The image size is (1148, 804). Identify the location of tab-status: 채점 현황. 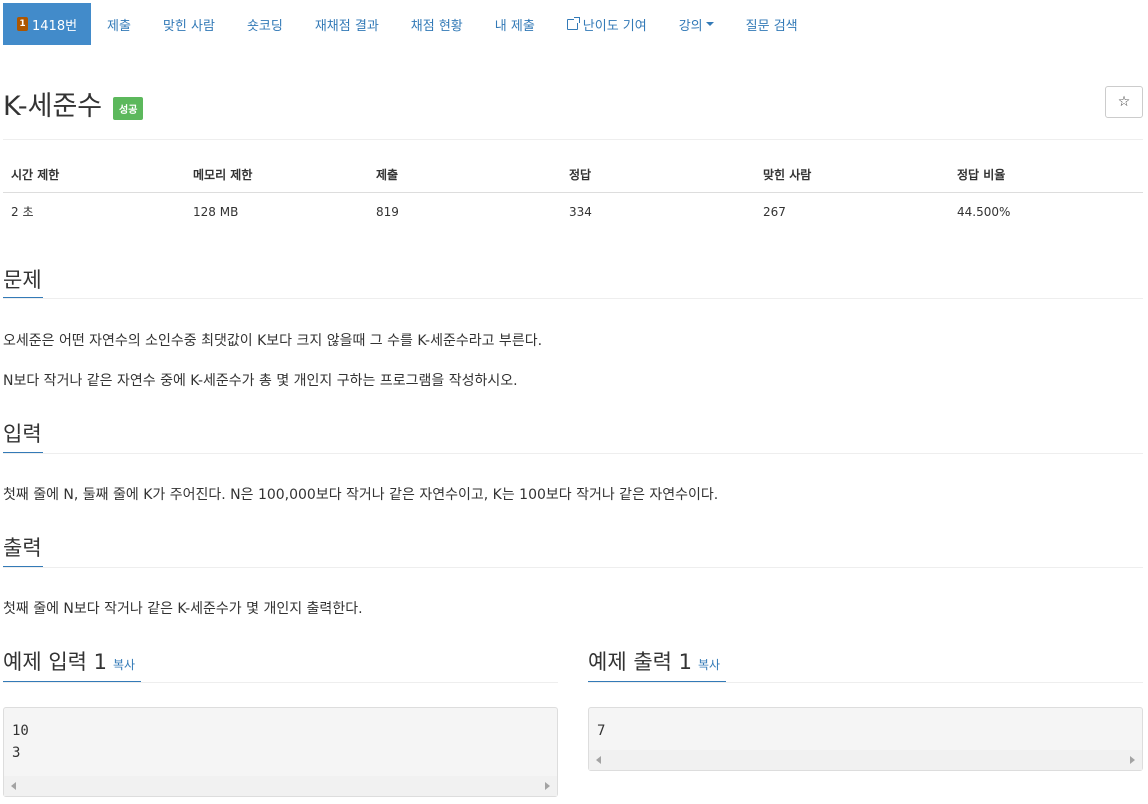
(437, 24).